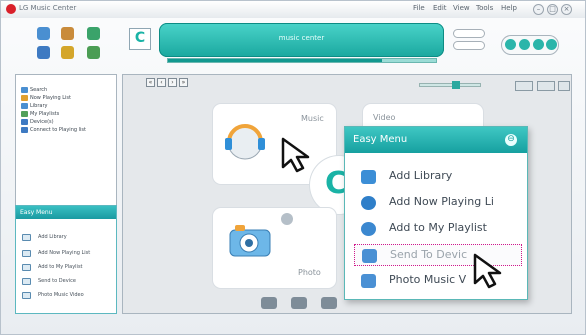 This screenshot has width=586, height=335. I want to click on view-detail-button, so click(564, 86).